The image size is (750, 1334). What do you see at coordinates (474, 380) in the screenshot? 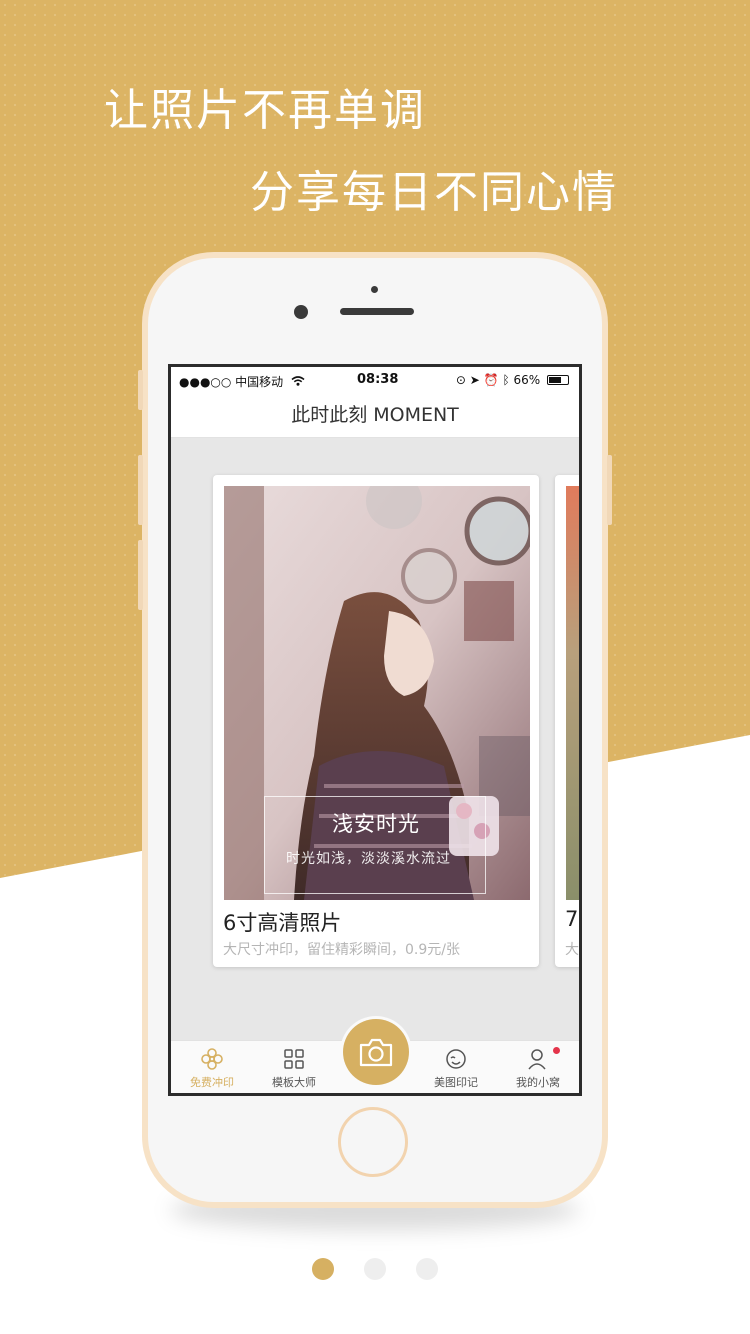
I see `location-icon: ➤` at bounding box center [474, 380].